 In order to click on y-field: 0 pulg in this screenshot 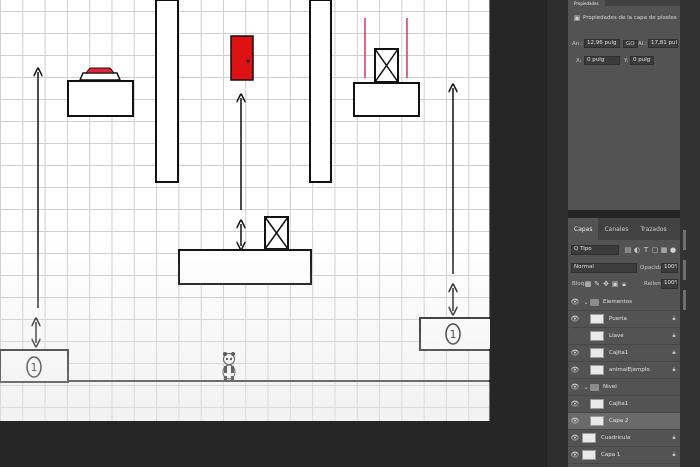, I will do `click(642, 60)`.